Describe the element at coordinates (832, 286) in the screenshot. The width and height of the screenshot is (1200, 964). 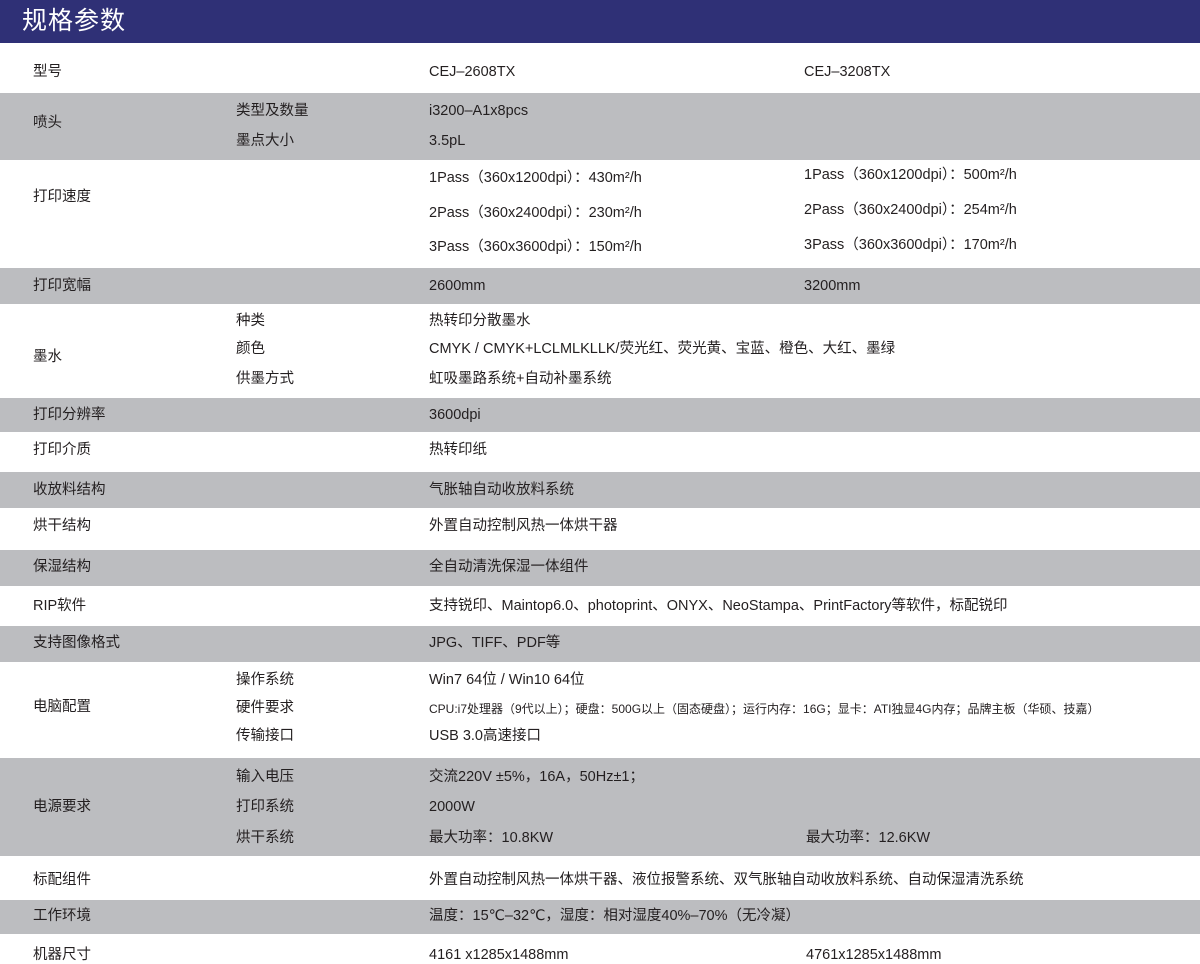
I see `value-width-2: 3200mm` at that location.